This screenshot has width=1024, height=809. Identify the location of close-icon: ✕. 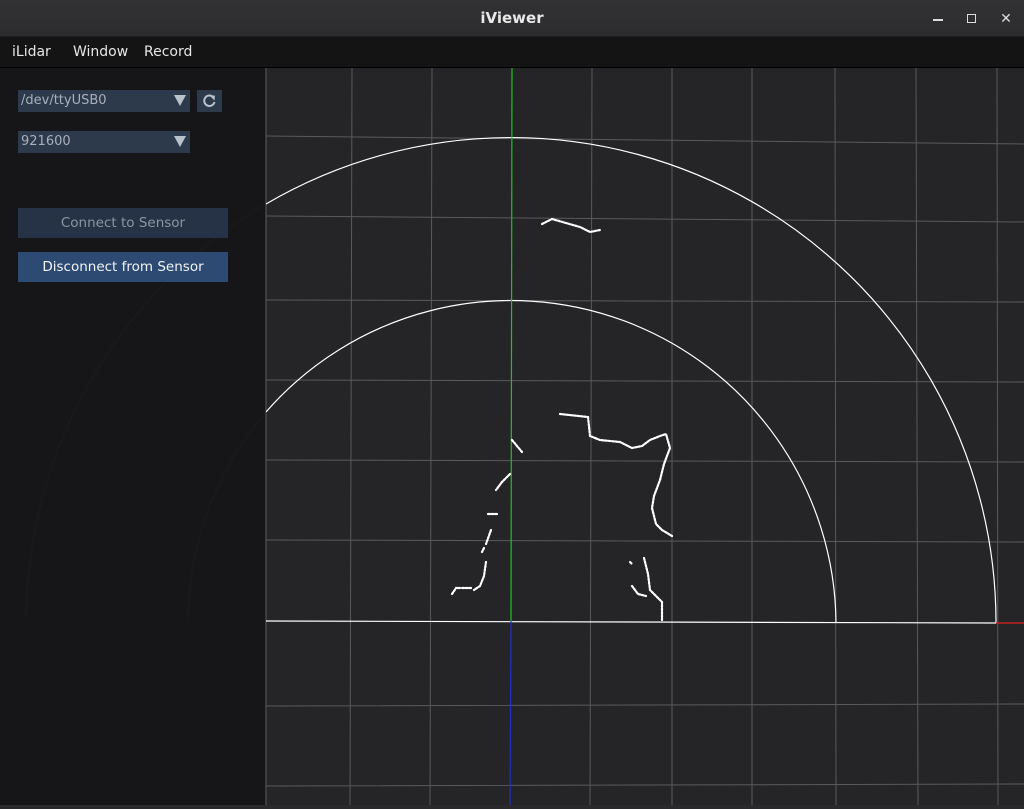
(1006, 19).